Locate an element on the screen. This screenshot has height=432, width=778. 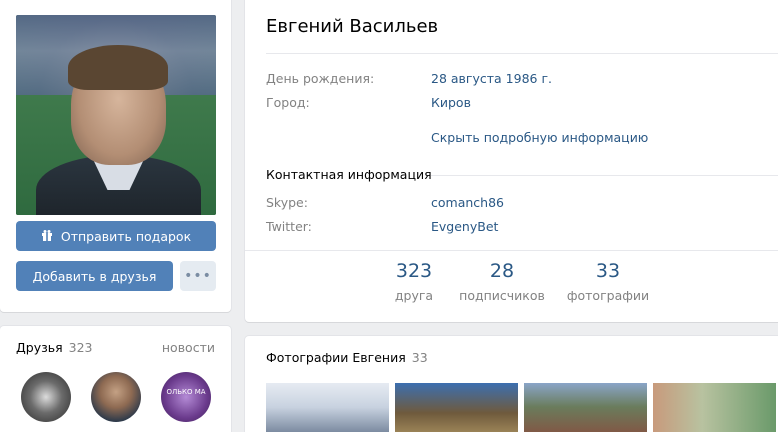
add-friend-button: Добавить в друзья is located at coordinates (94, 276).